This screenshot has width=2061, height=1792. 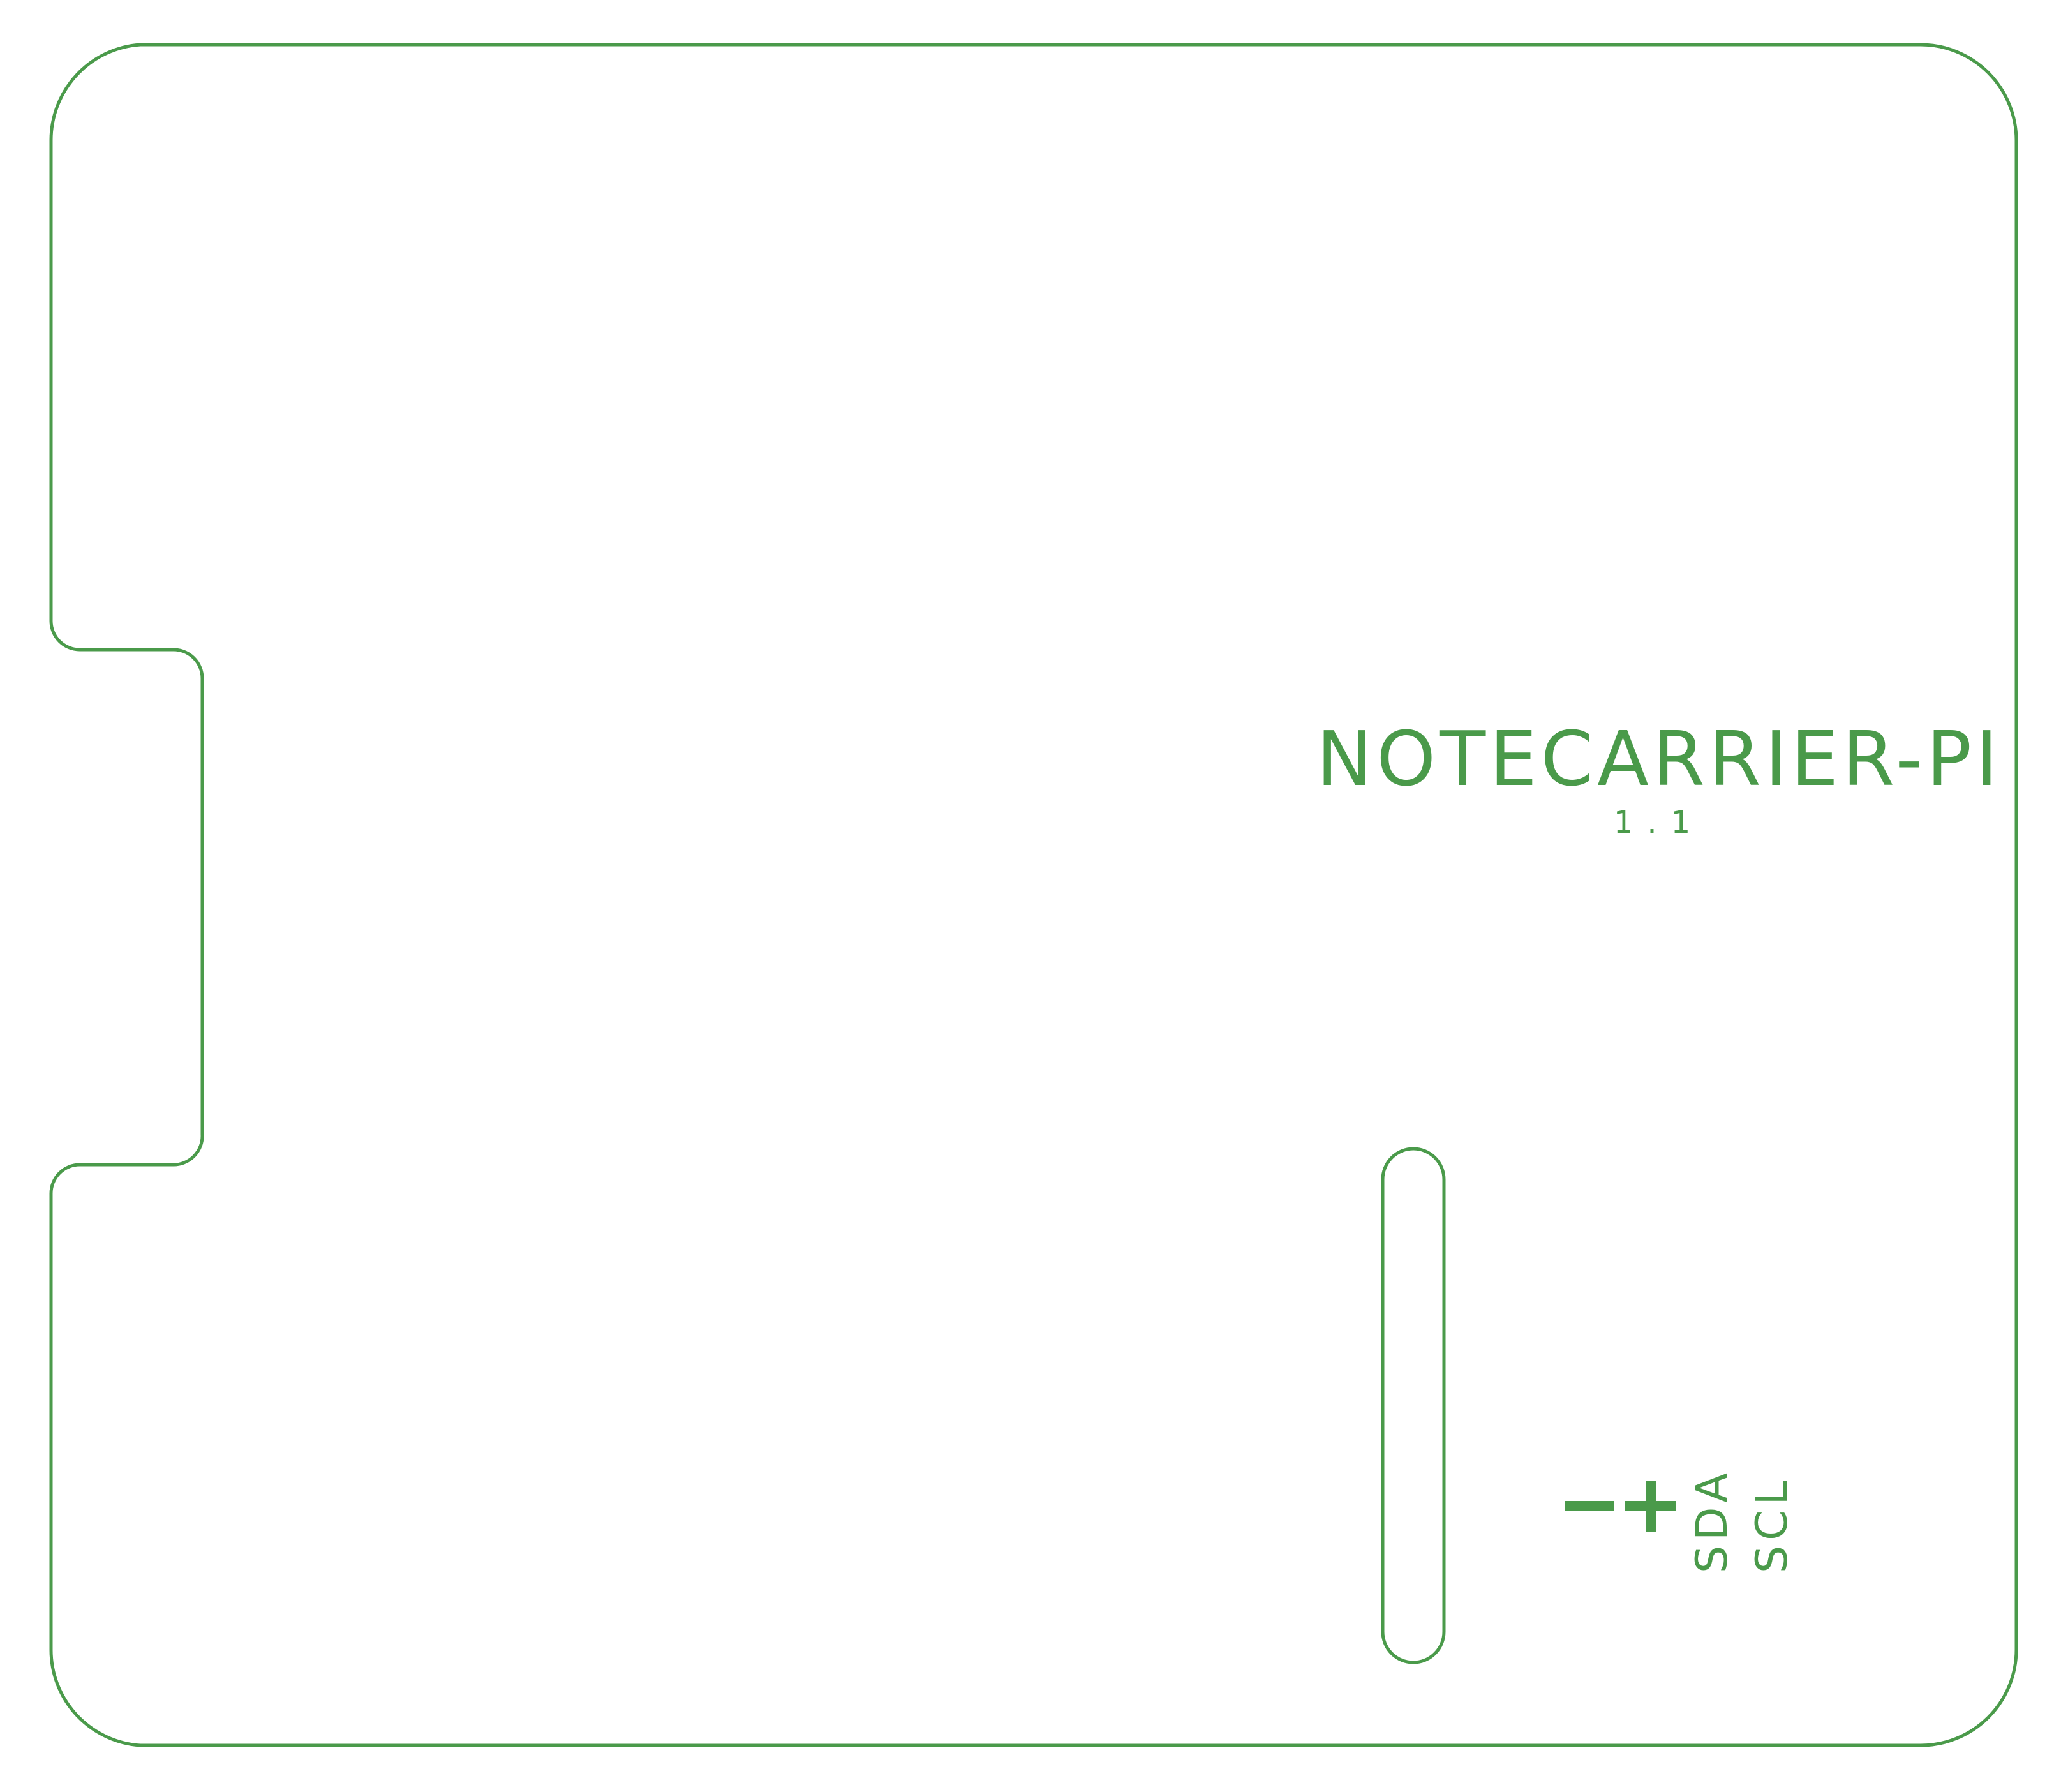 What do you see at coordinates (1712, 1520) in the screenshot?
I see `sda-label: SDA` at bounding box center [1712, 1520].